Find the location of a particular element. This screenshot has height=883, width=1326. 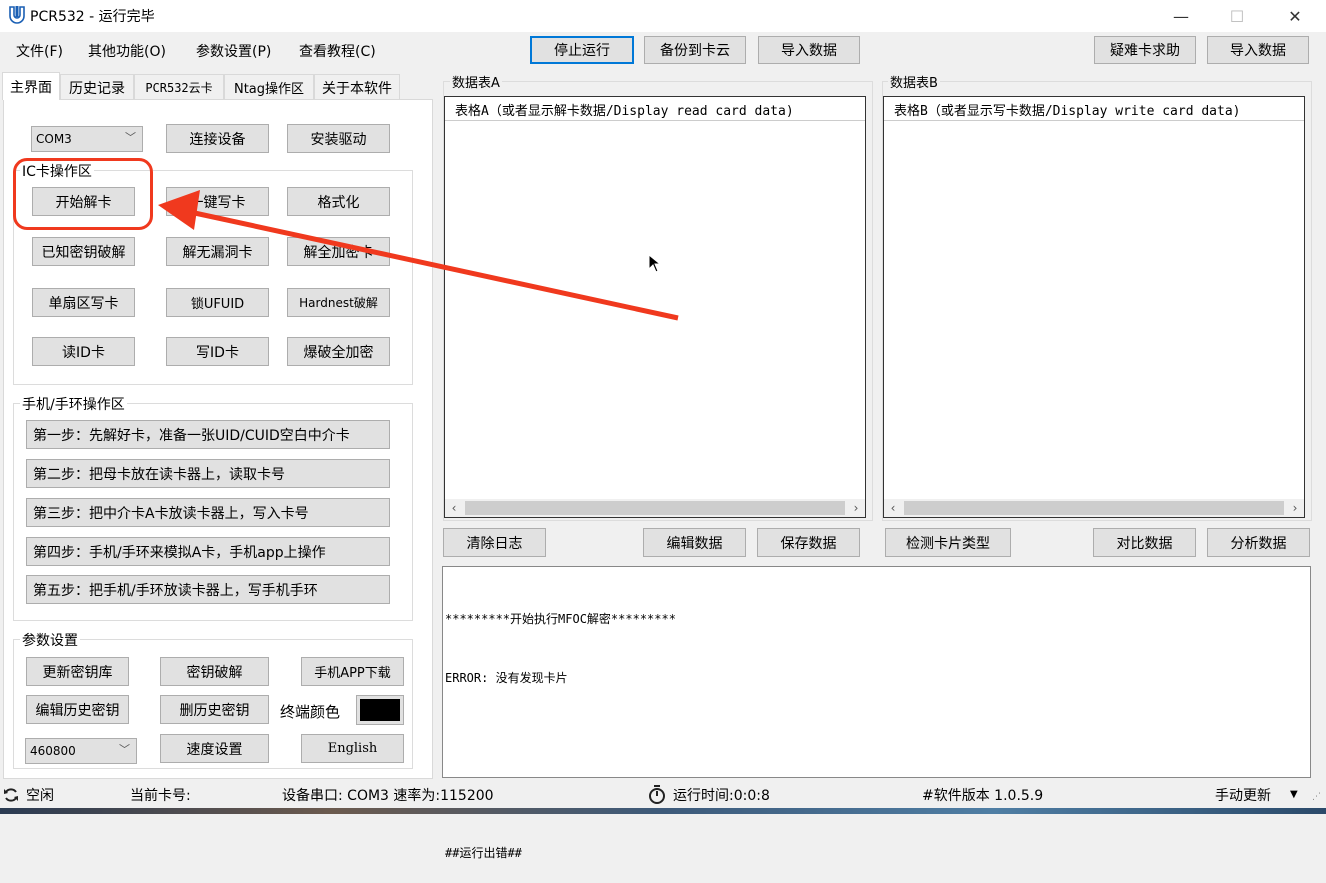

hardnest-crack-button: Hardnest破解 is located at coordinates (338, 302).